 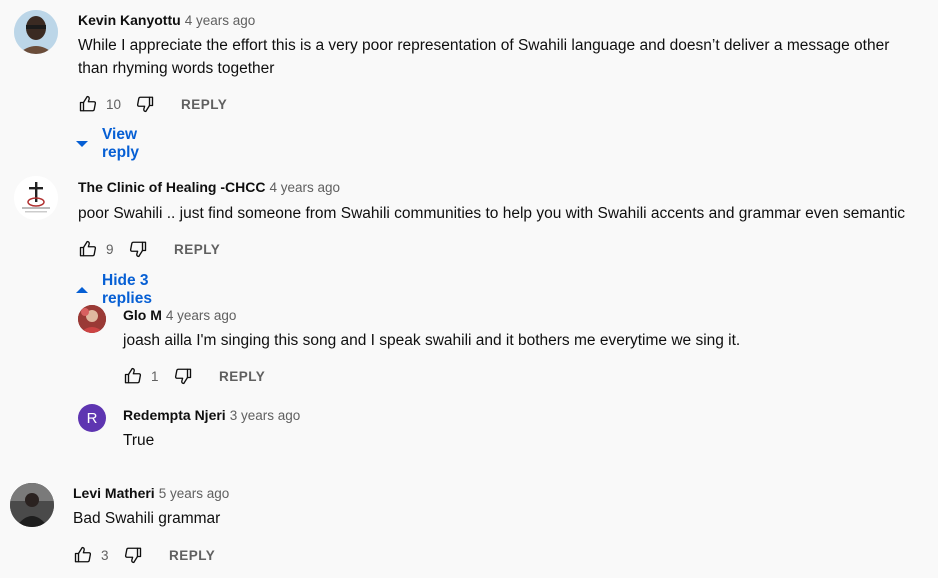 I want to click on author-name: Kevin Kanyottu, so click(x=129, y=20).